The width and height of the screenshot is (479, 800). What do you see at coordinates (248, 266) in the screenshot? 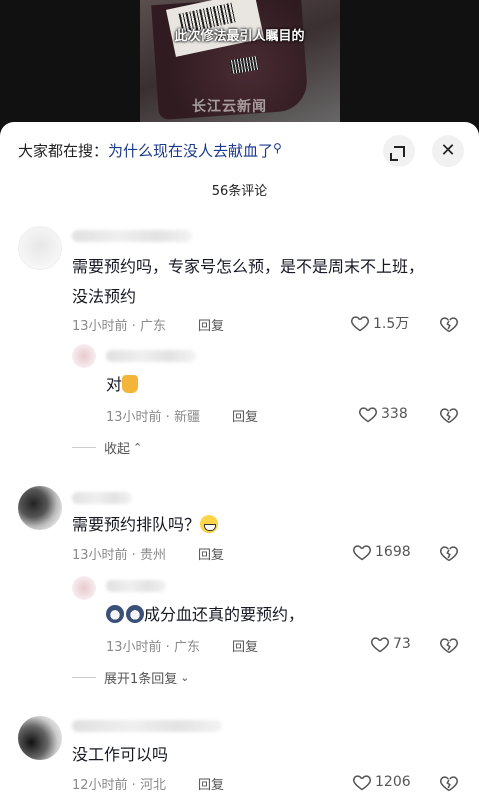
I see `comment-text: 需要预约吗，专家号怎么预，是不是周末不上班，` at bounding box center [248, 266].